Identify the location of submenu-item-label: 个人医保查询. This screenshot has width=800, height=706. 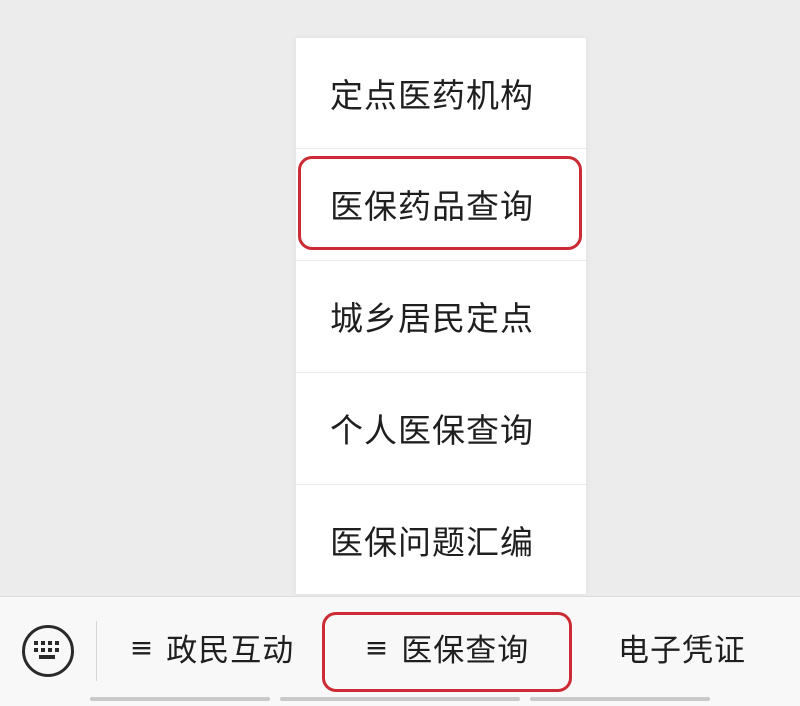
(432, 430).